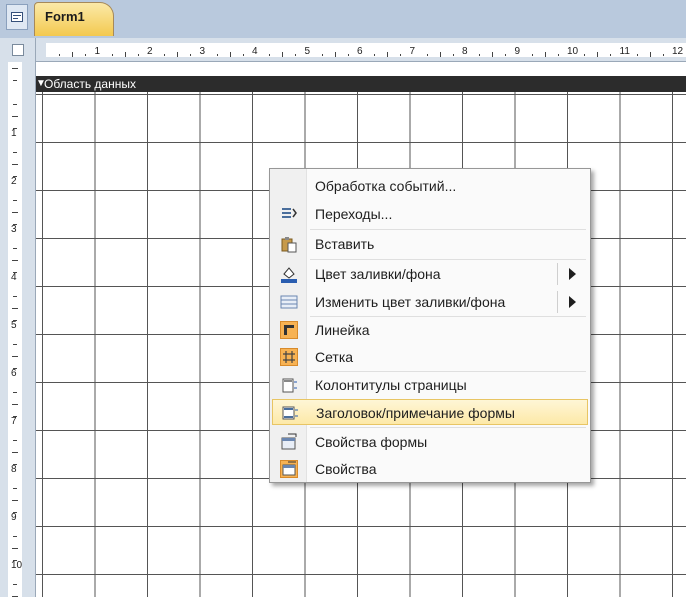 This screenshot has width=686, height=597. What do you see at coordinates (345, 244) in the screenshot?
I see `menu-item-label: Вставить` at bounding box center [345, 244].